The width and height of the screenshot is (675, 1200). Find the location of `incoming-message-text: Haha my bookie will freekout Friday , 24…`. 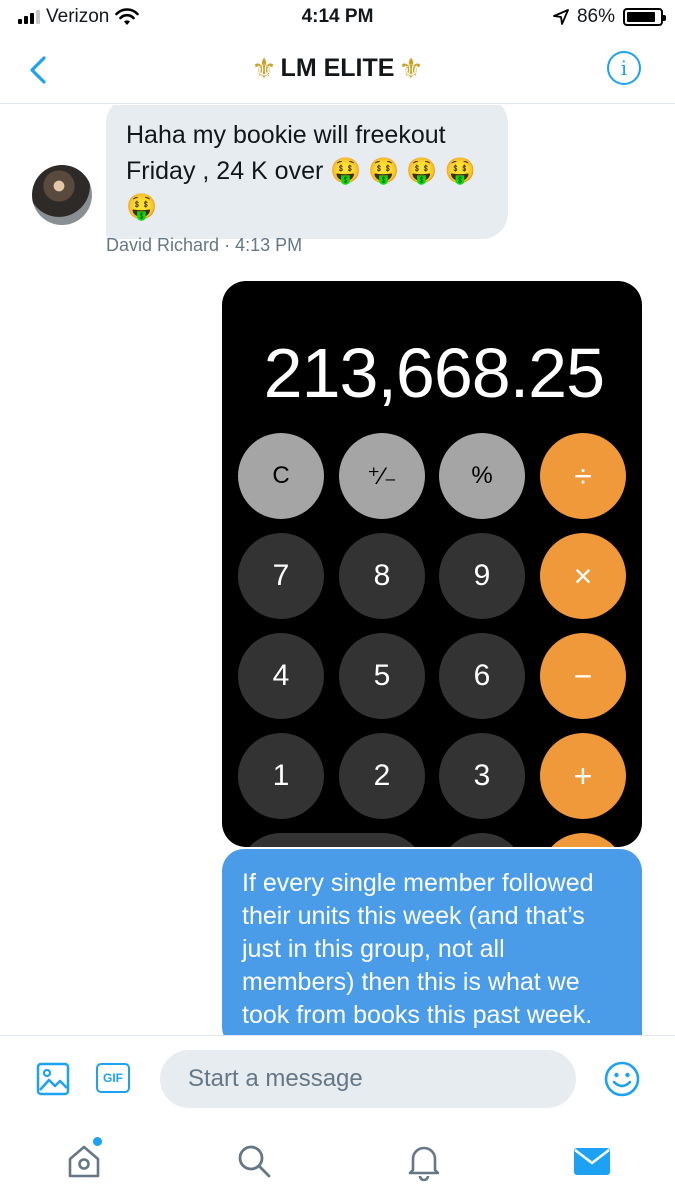

incoming-message-text: Haha my bookie will freekout Friday , 24… is located at coordinates (301, 171).